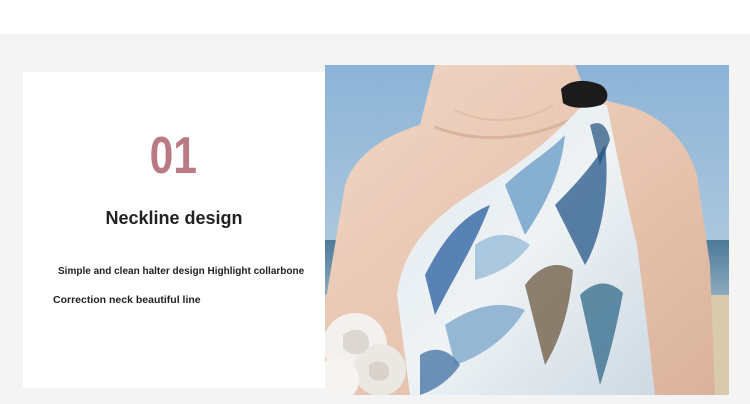  I want to click on feature-title: Neckline design, so click(174, 218).